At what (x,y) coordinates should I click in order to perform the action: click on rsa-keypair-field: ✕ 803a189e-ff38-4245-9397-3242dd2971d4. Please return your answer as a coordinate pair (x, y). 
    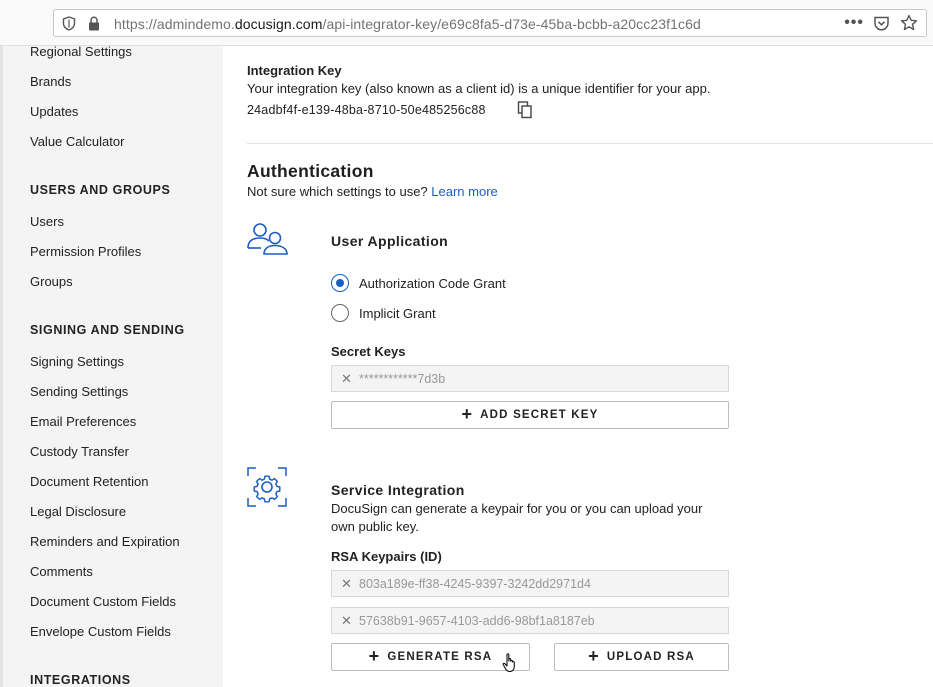
    Looking at the image, I should click on (530, 583).